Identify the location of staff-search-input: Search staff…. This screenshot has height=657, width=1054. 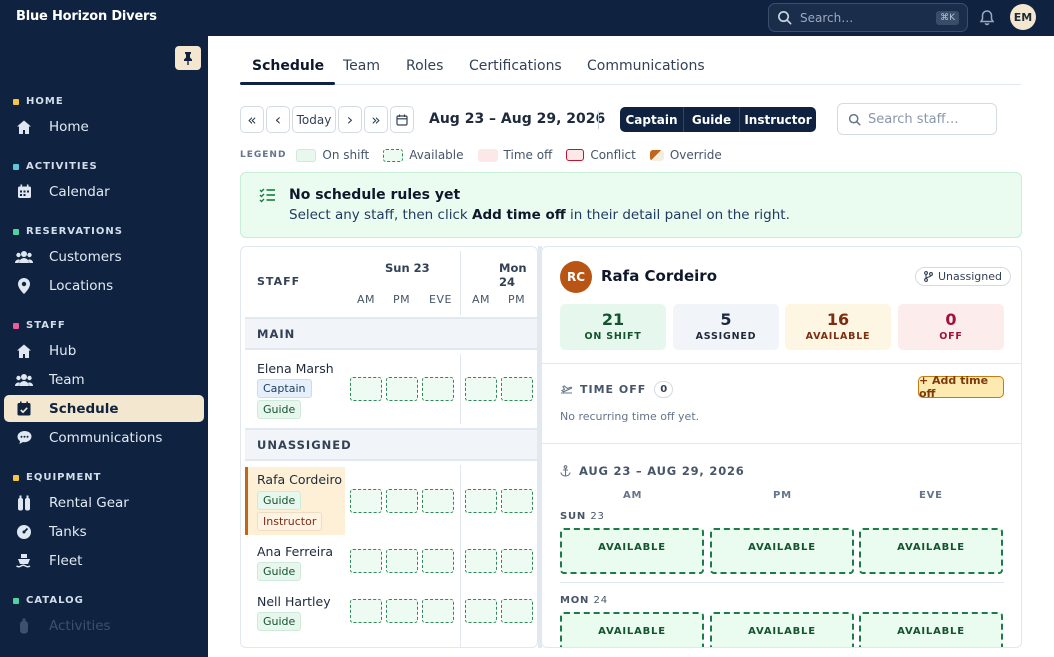
(917, 119).